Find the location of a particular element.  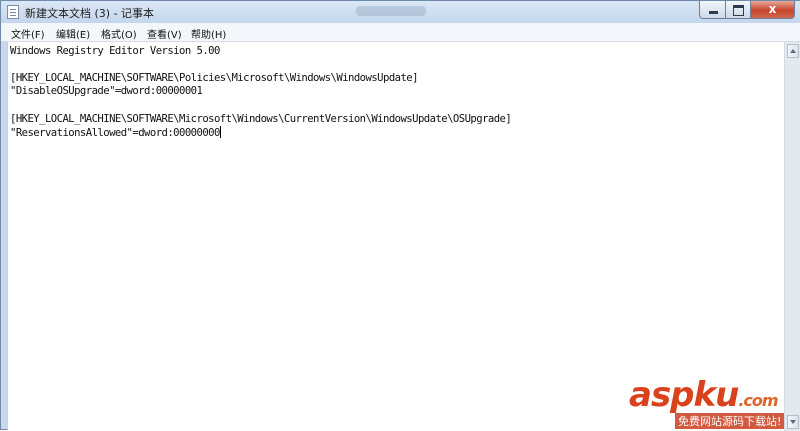

menu-file: 文件(F) is located at coordinates (28, 33).